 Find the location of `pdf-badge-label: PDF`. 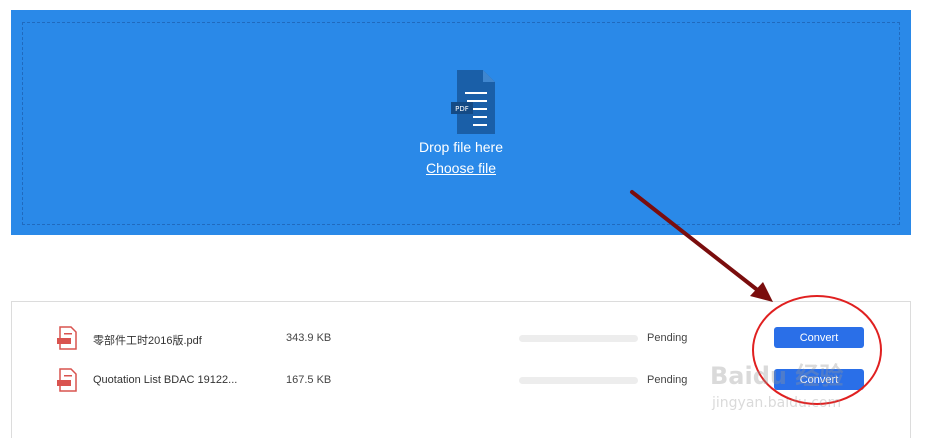

pdf-badge-label: PDF is located at coordinates (462, 109).